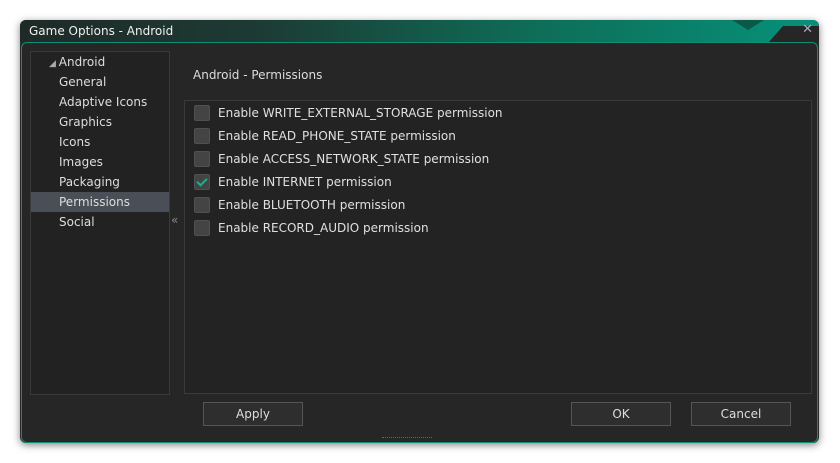  Describe the element at coordinates (741, 414) in the screenshot. I see `cancel-button: Cancel` at that location.